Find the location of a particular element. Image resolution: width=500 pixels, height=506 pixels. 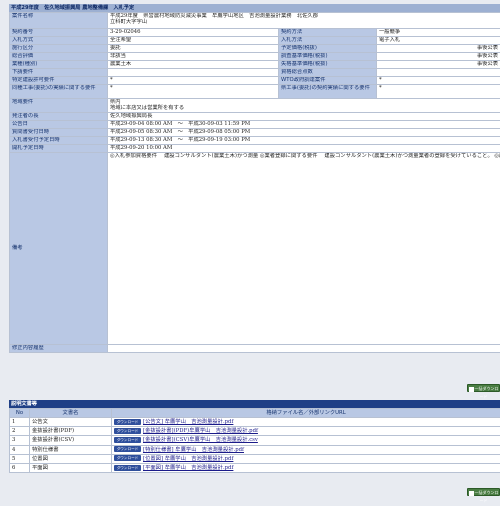

shitsumon-label: 質問書受付日時 is located at coordinates (58, 132).